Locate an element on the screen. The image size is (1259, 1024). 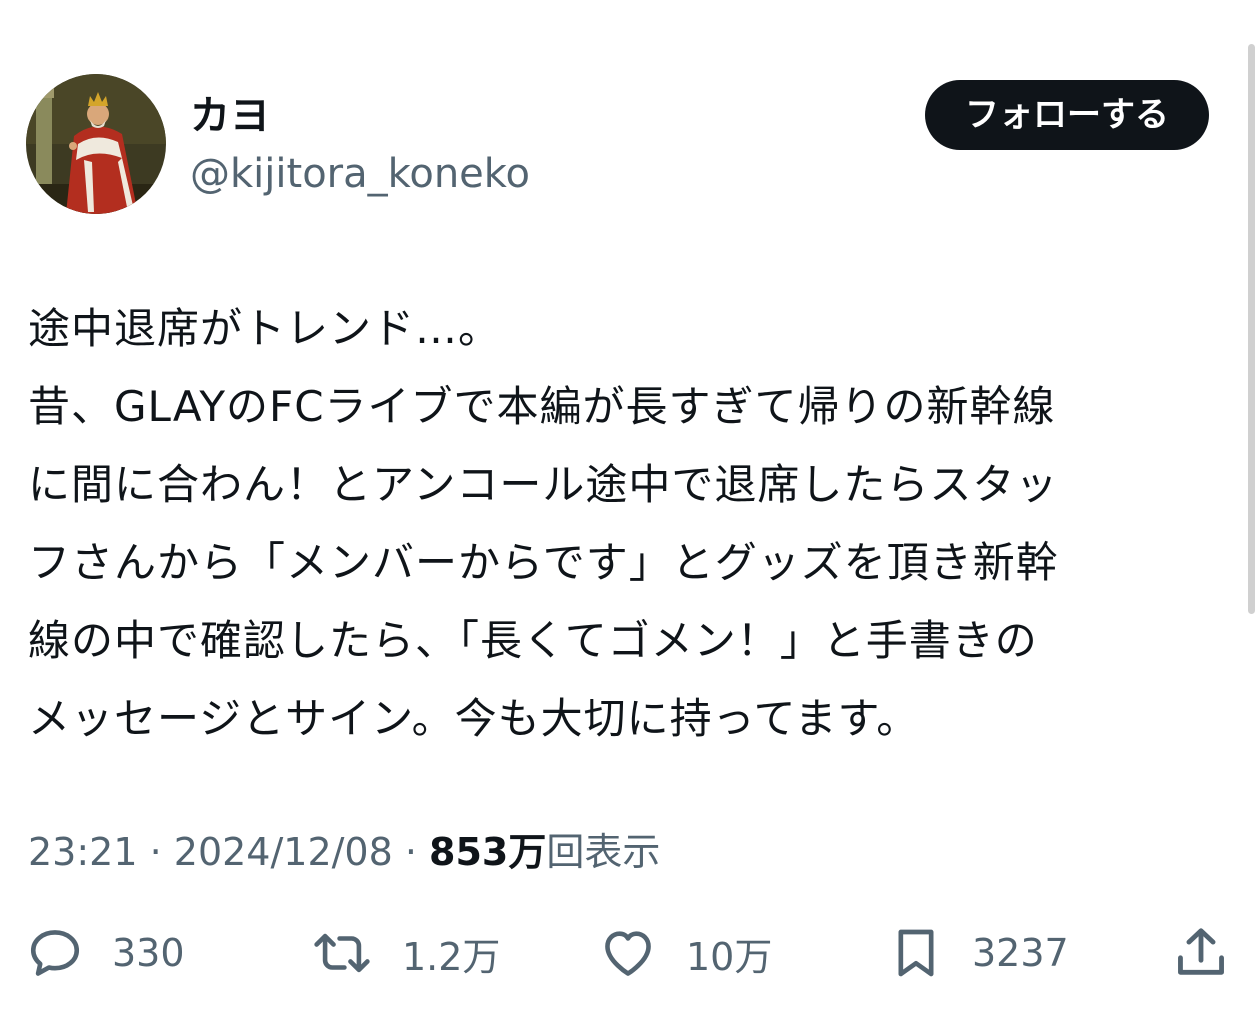
views-label: 回表示 is located at coordinates (603, 852).